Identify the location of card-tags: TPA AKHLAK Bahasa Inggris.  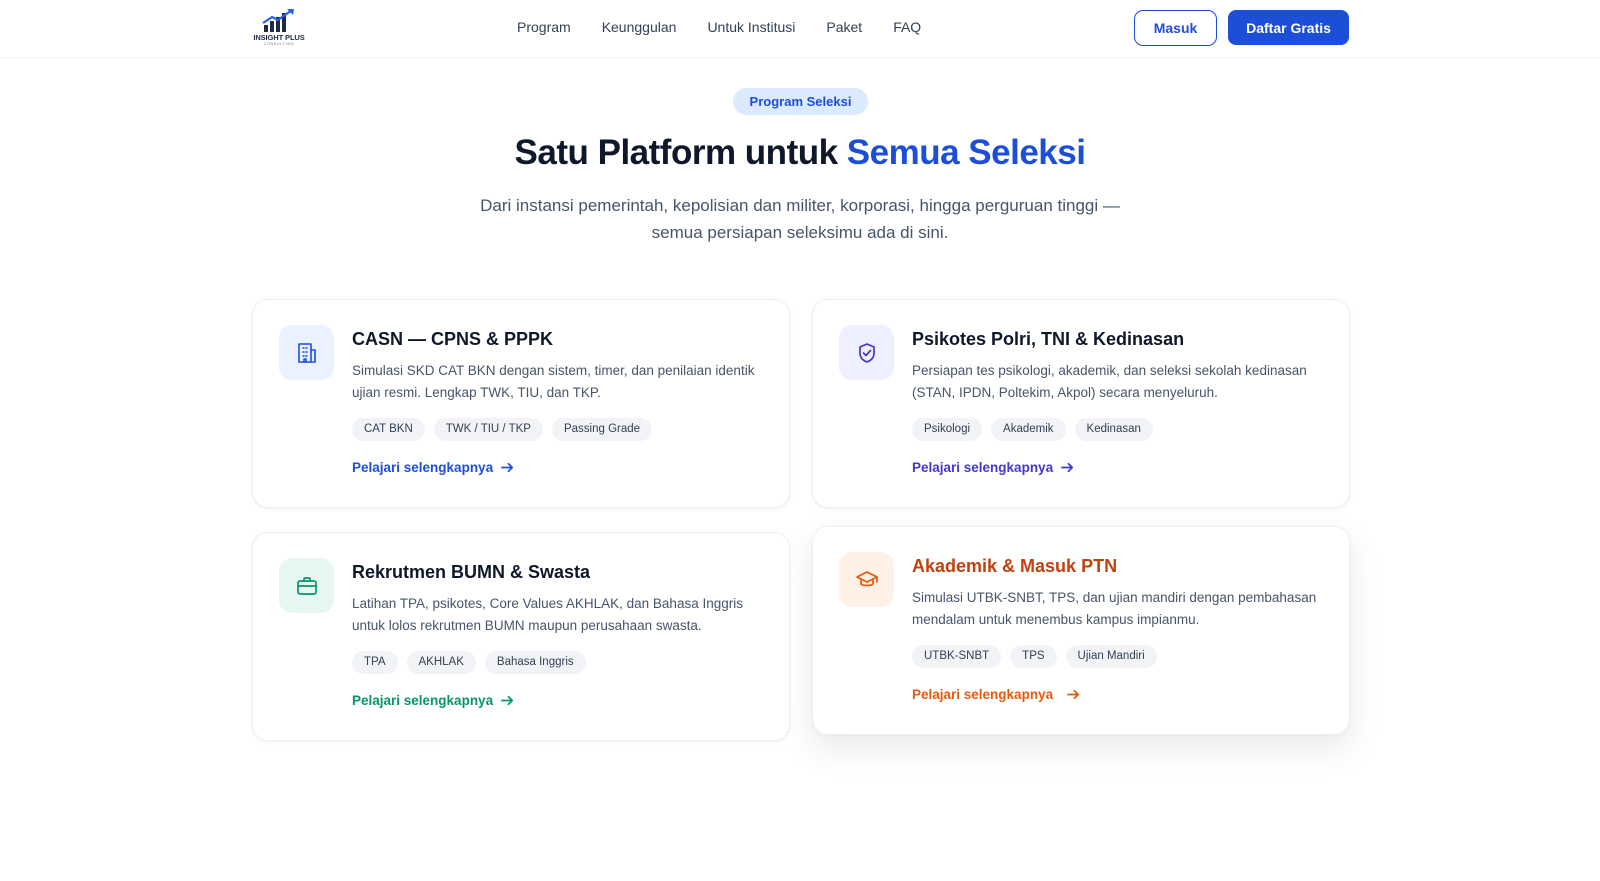
(469, 662).